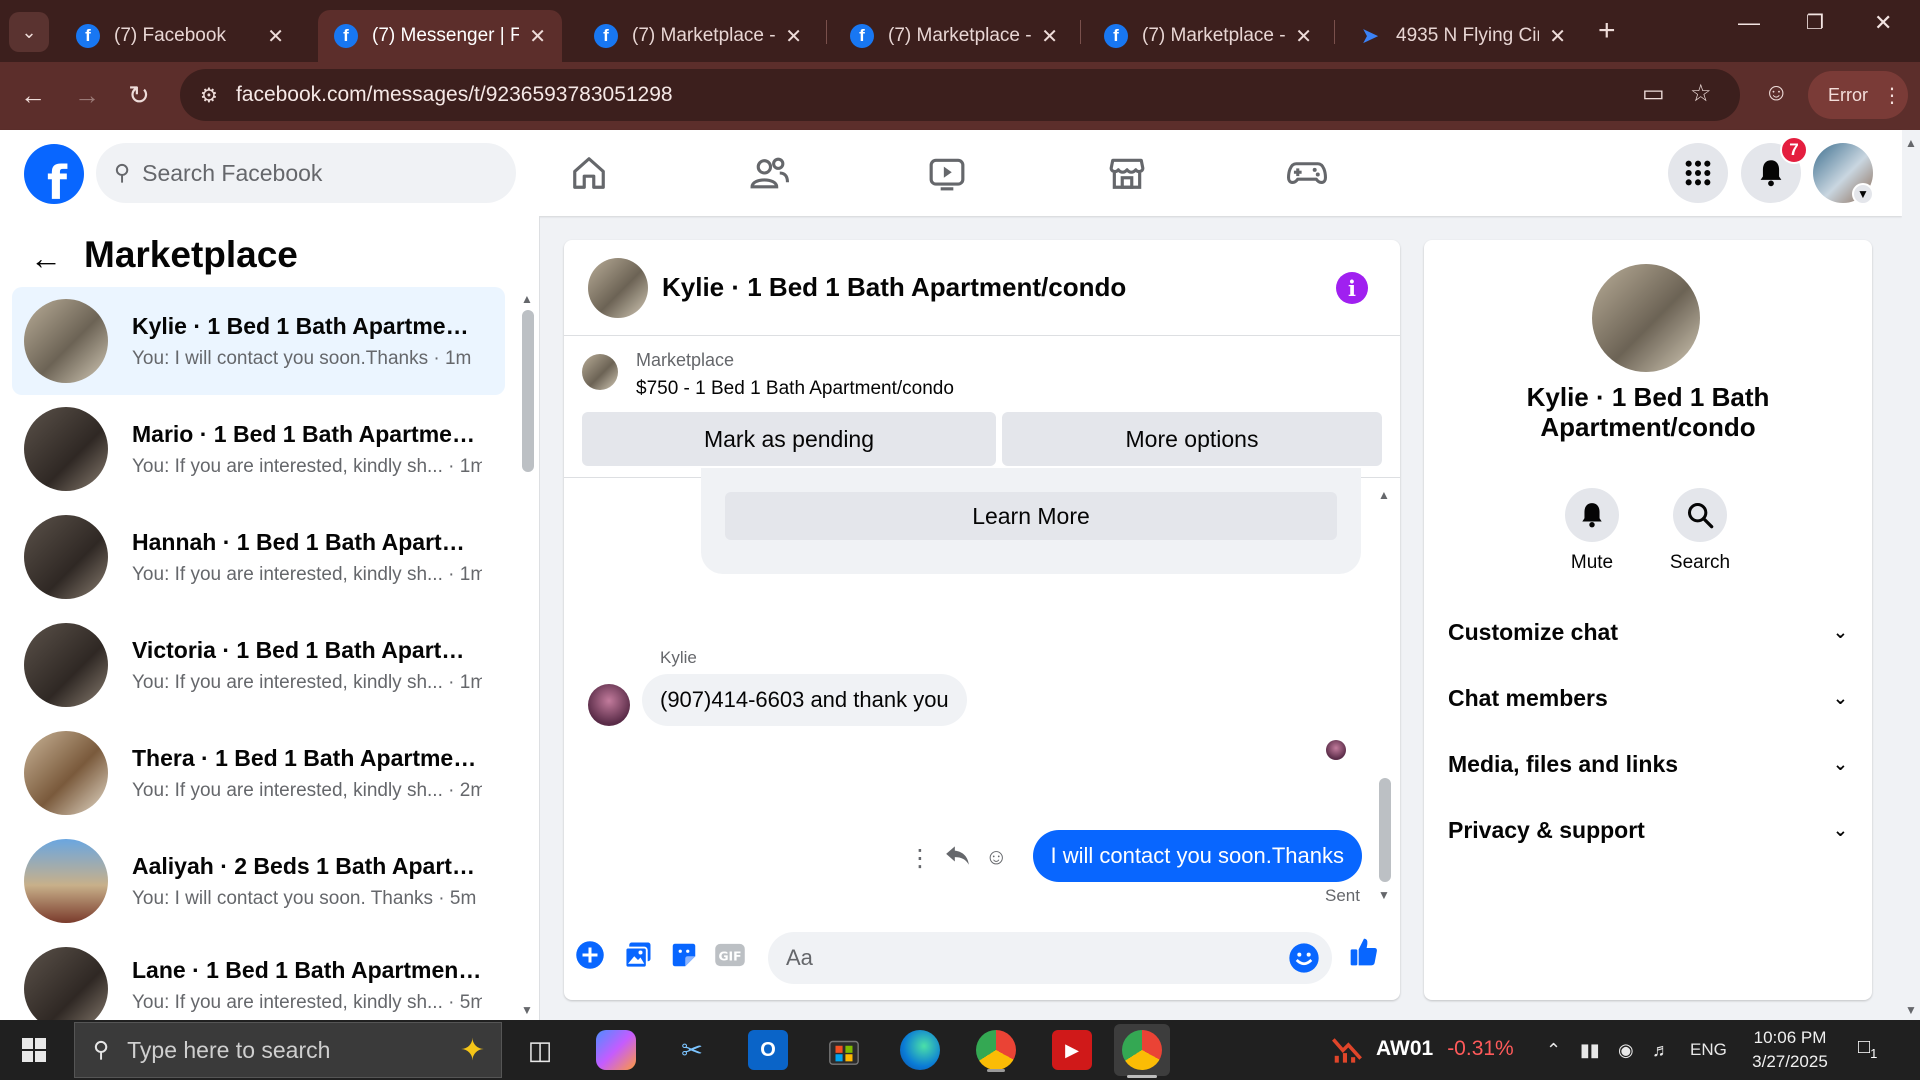  What do you see at coordinates (1790, 1050) in the screenshot?
I see `taskbar-clock: 10:06 PM 3/27/2025` at bounding box center [1790, 1050].